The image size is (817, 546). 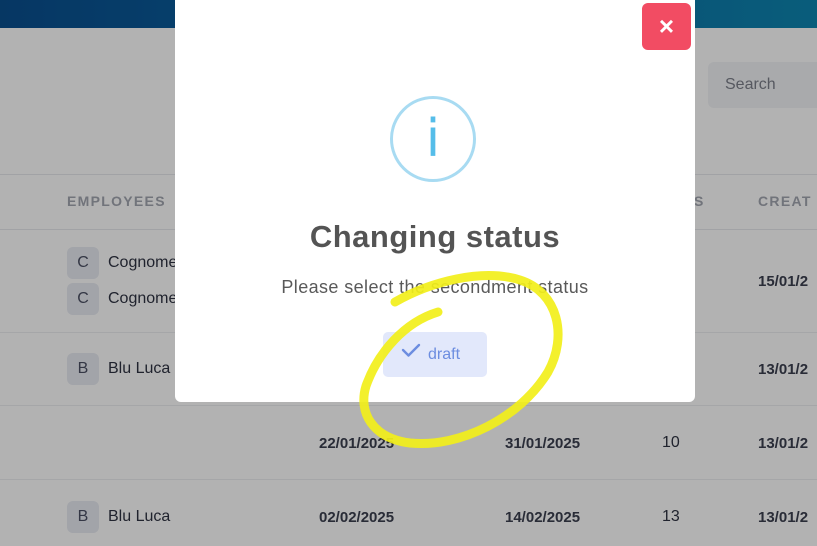 What do you see at coordinates (411, 353) in the screenshot?
I see `check-icon` at bounding box center [411, 353].